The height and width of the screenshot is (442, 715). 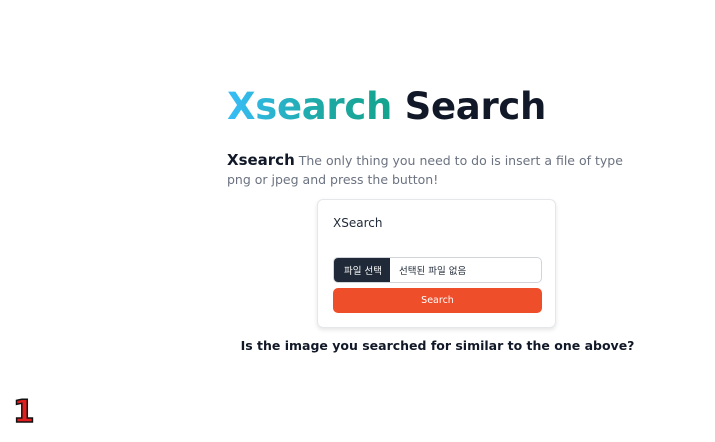 I want to click on upload-card: XSearch 파일 선택 선택된 파일 없음 Search, so click(x=436, y=263).